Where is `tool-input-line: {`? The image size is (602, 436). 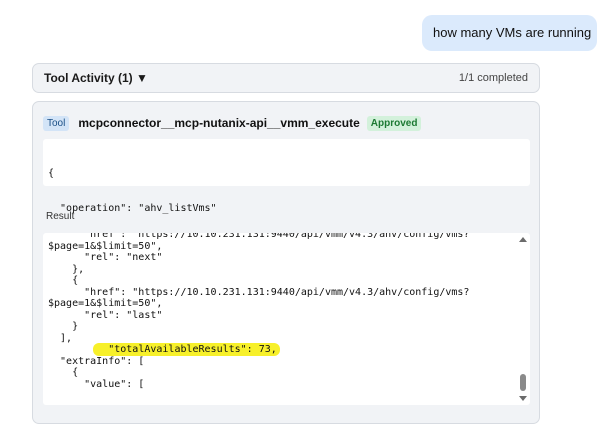
tool-input-line: { is located at coordinates (51, 173).